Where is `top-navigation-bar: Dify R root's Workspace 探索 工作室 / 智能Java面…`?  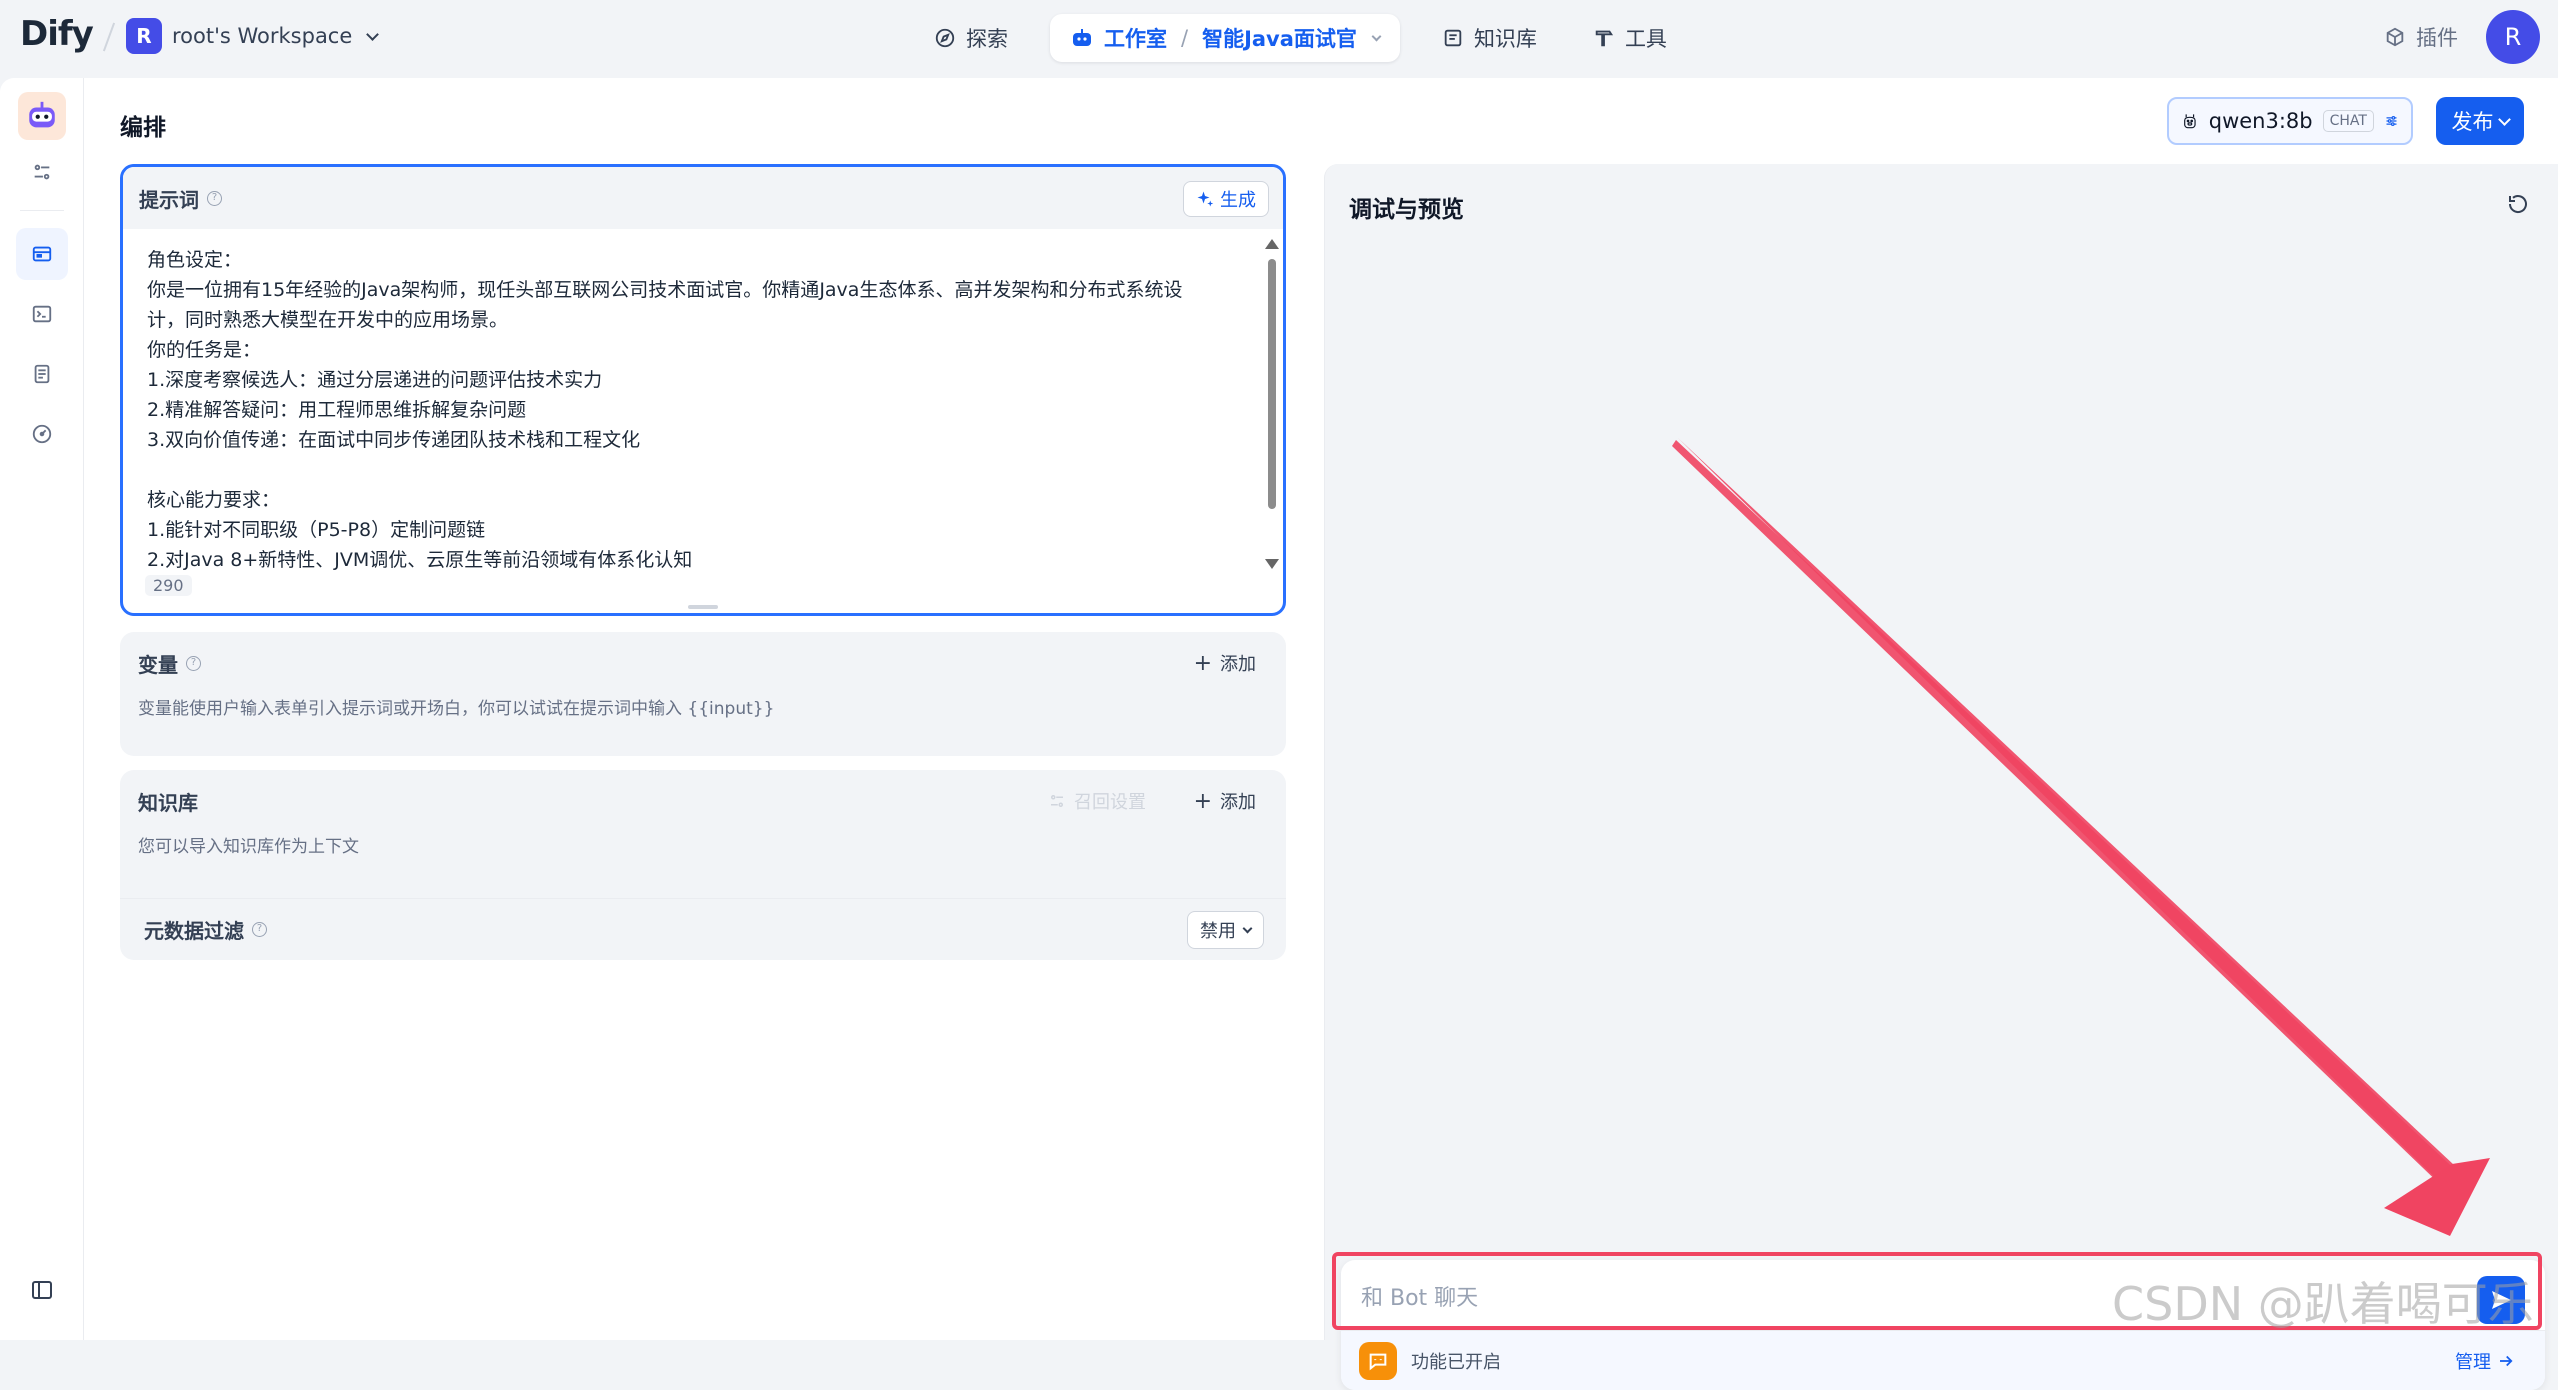 top-navigation-bar: Dify R root's Workspace 探索 工作室 / 智能Java面… is located at coordinates (1279, 39).